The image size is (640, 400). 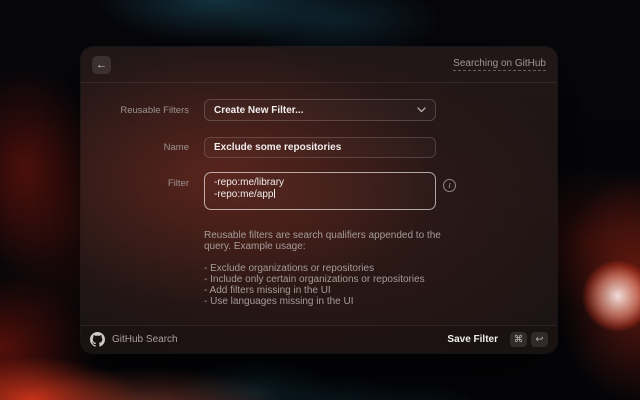 I want to click on help-bullet-3: - Add filters missing in the UI, so click(x=267, y=290).